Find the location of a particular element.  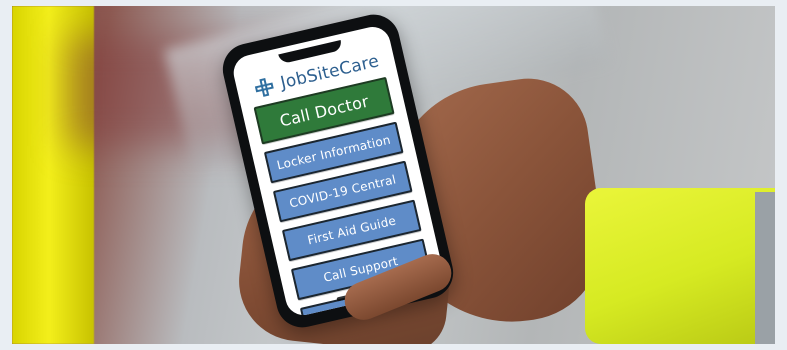

medical-cross-icon is located at coordinates (264, 87).